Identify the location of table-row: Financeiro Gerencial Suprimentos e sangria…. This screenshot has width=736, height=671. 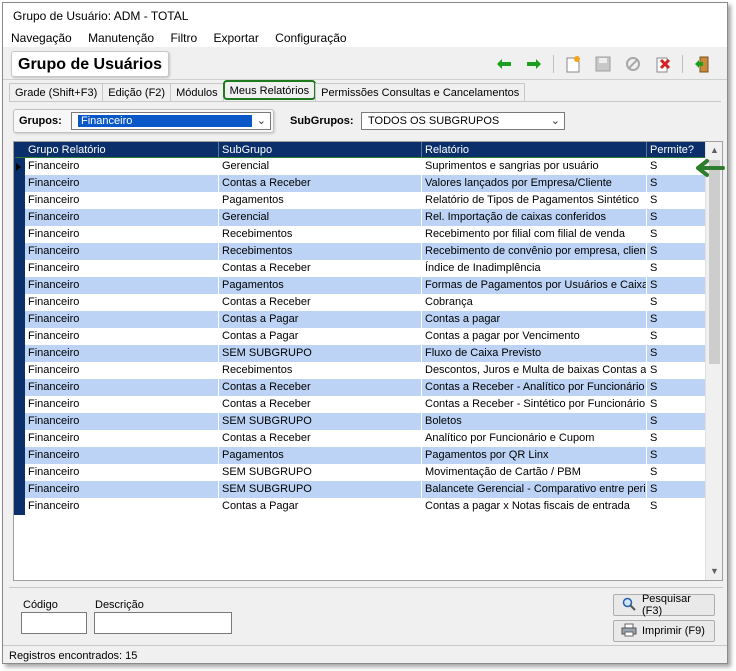
(360, 166).